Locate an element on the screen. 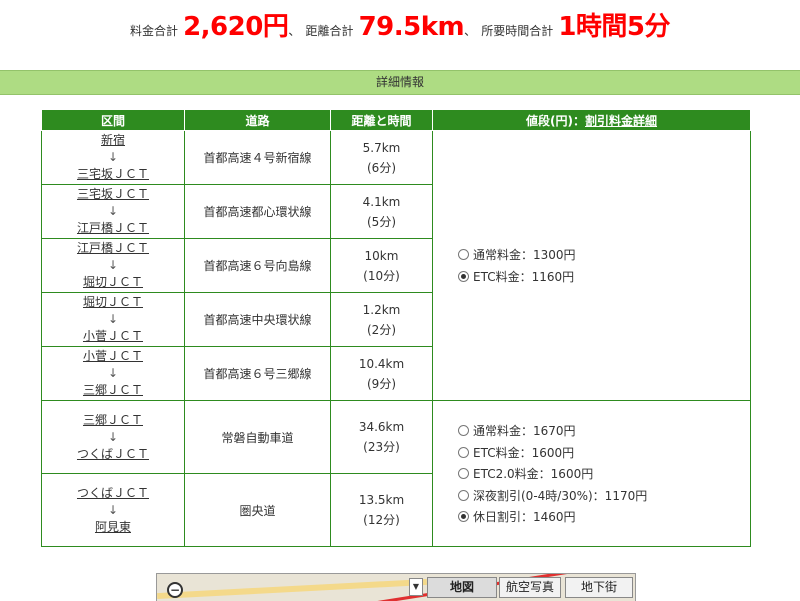  price-option: ETC料金：1600円 is located at coordinates (604, 452).